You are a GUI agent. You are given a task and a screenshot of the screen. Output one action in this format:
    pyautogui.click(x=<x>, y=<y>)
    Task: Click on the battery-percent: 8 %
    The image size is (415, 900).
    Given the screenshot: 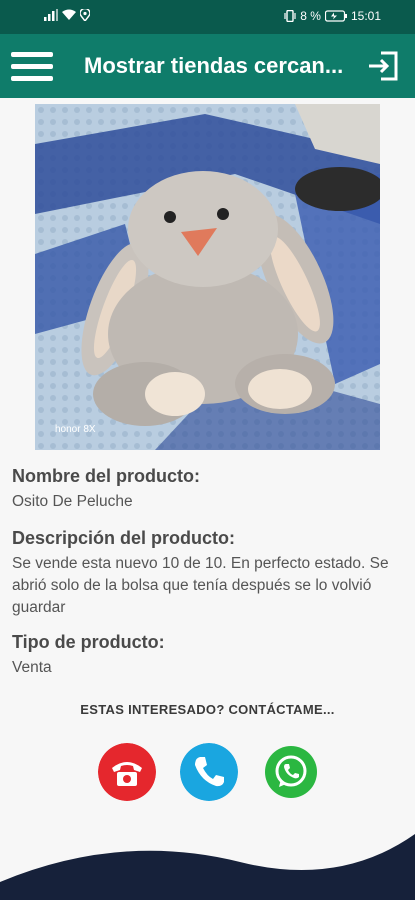 What is the action you would take?
    pyautogui.click(x=310, y=16)
    